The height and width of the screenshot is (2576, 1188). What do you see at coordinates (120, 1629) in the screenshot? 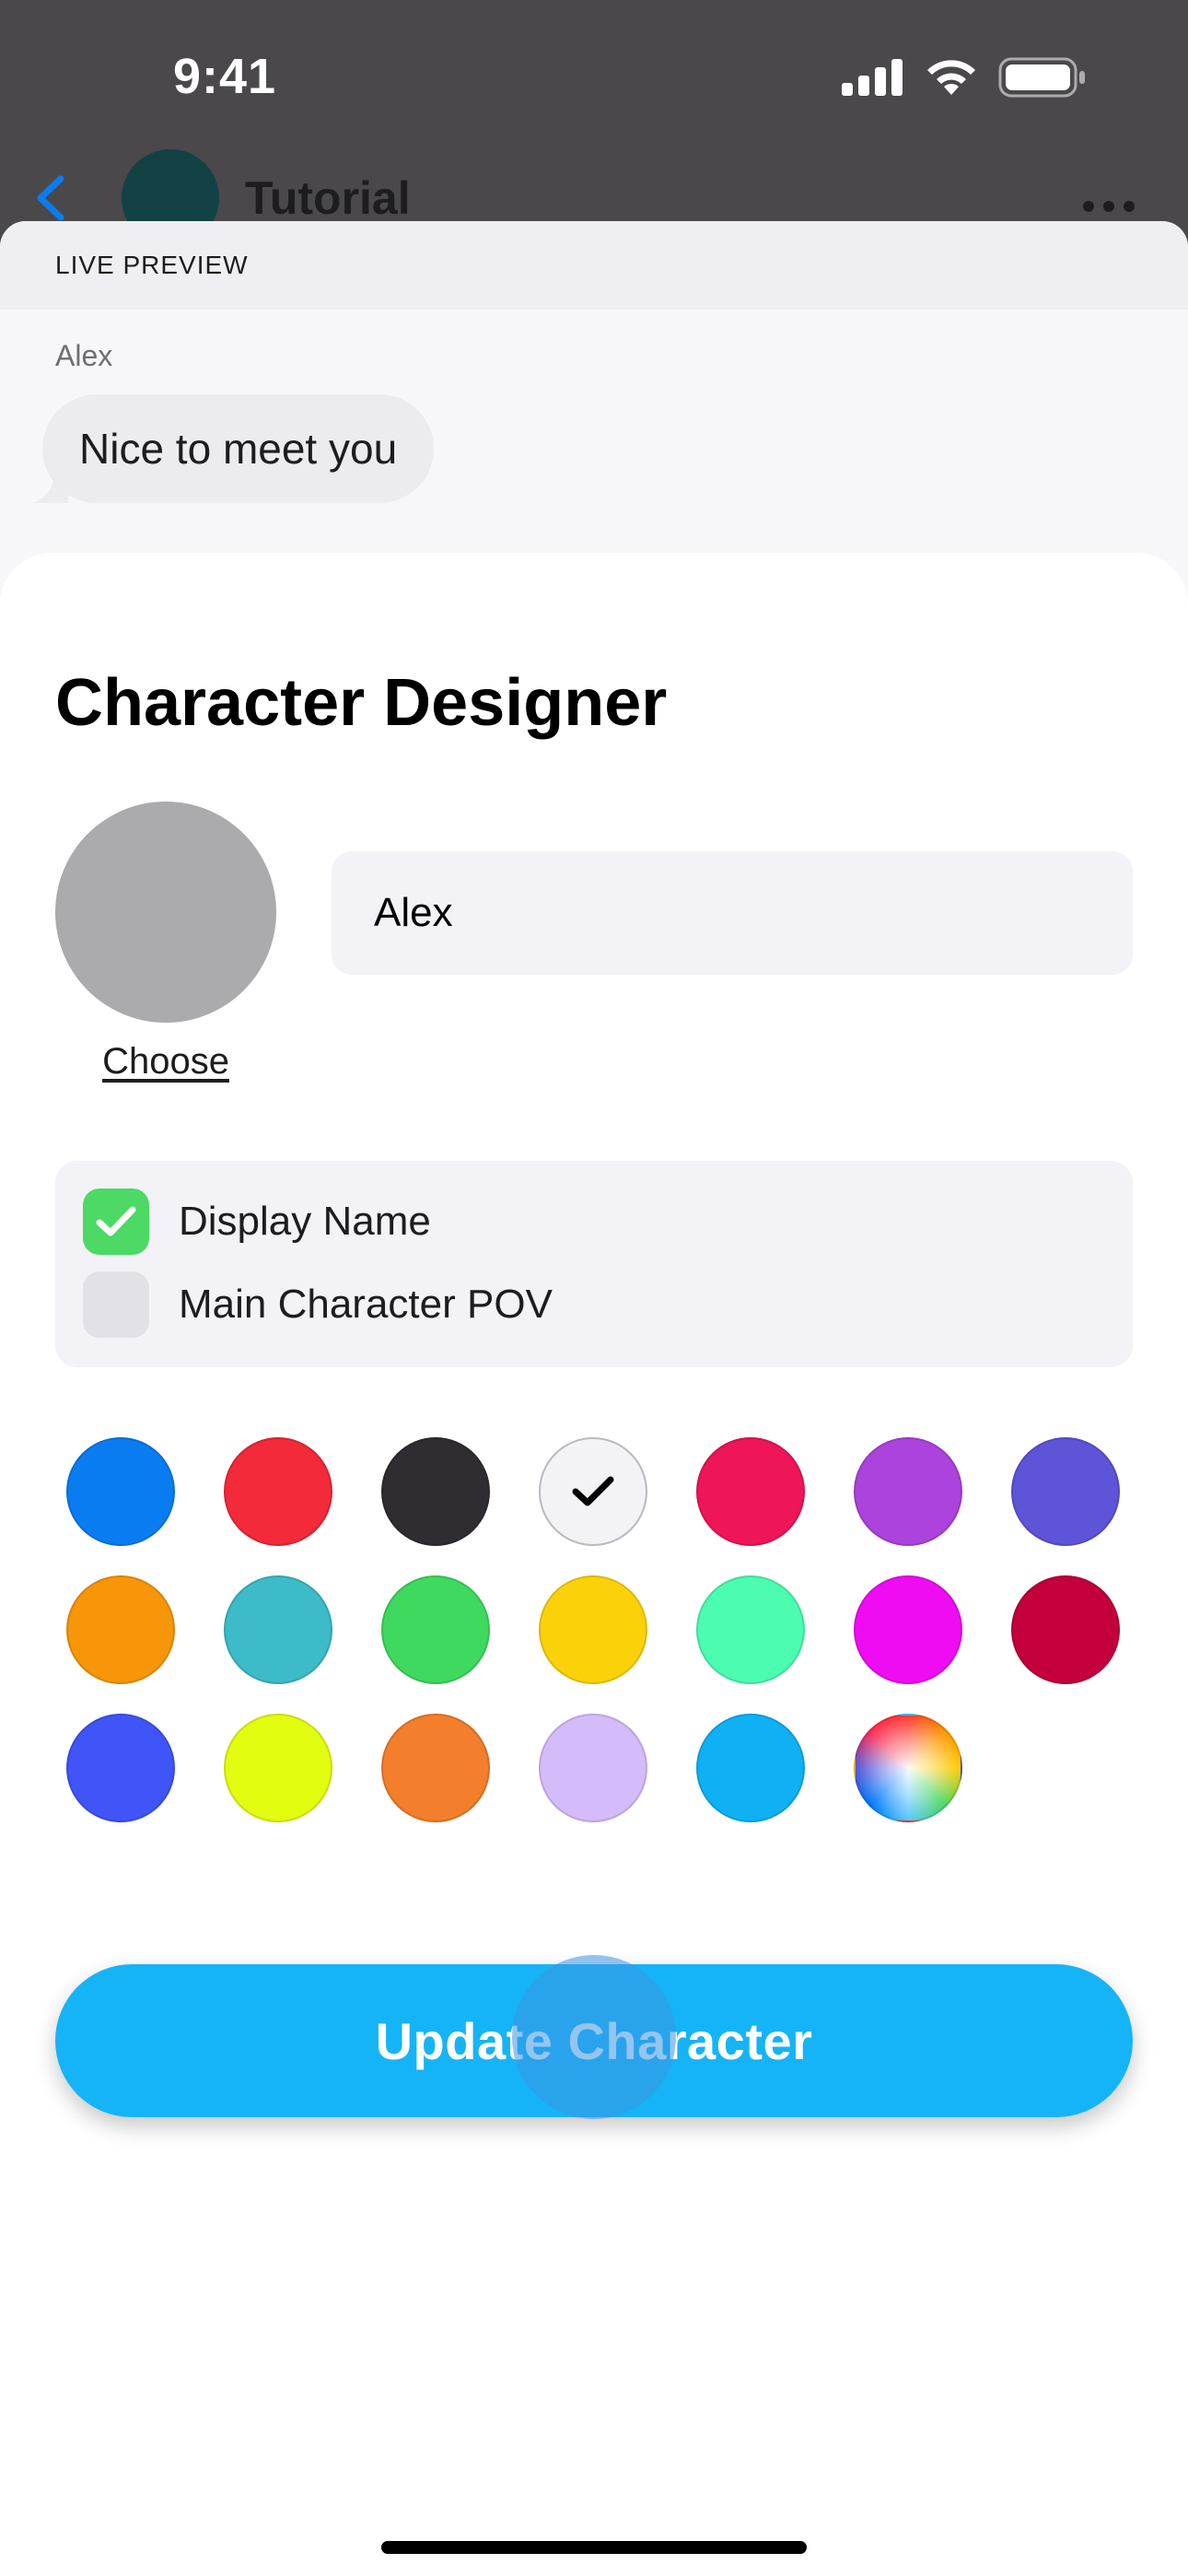
I see `color-swatch-orange` at bounding box center [120, 1629].